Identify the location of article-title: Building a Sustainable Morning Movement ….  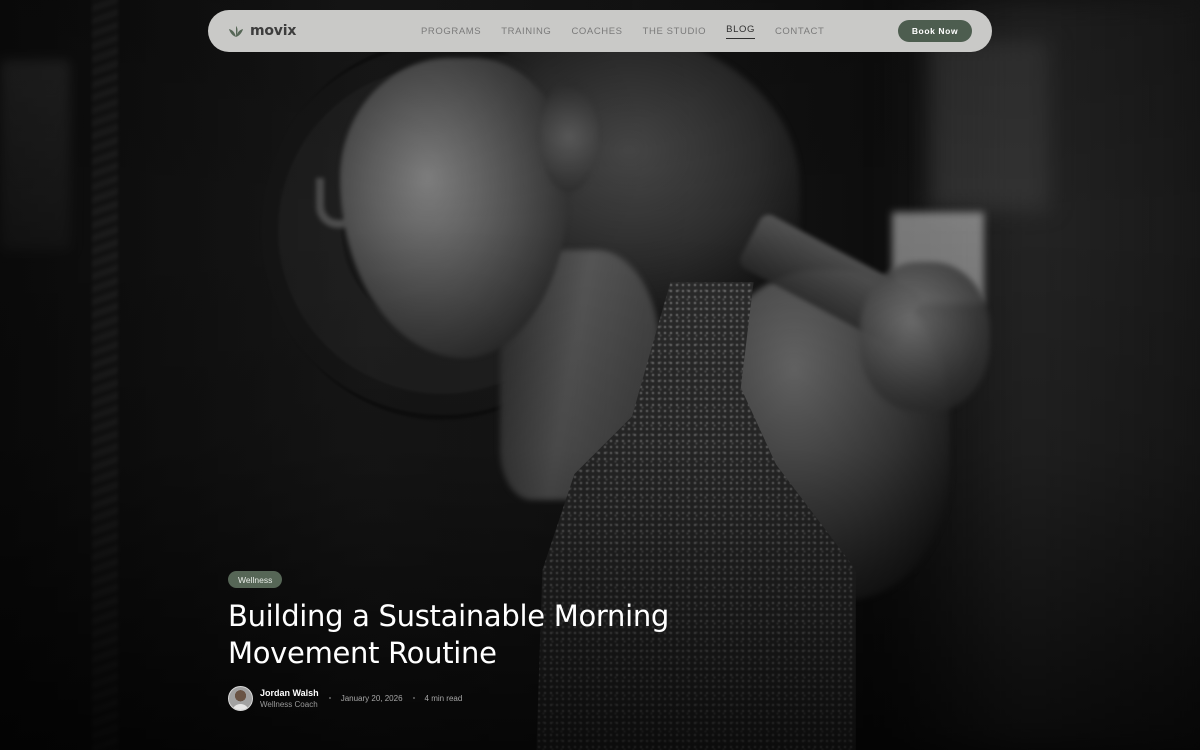
(449, 634).